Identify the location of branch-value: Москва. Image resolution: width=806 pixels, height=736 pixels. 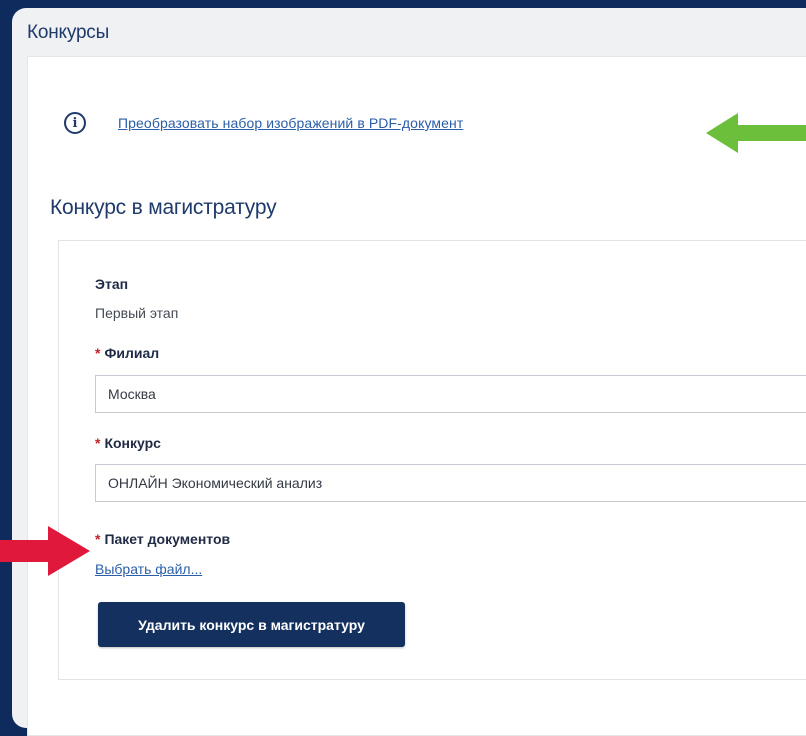
(132, 394).